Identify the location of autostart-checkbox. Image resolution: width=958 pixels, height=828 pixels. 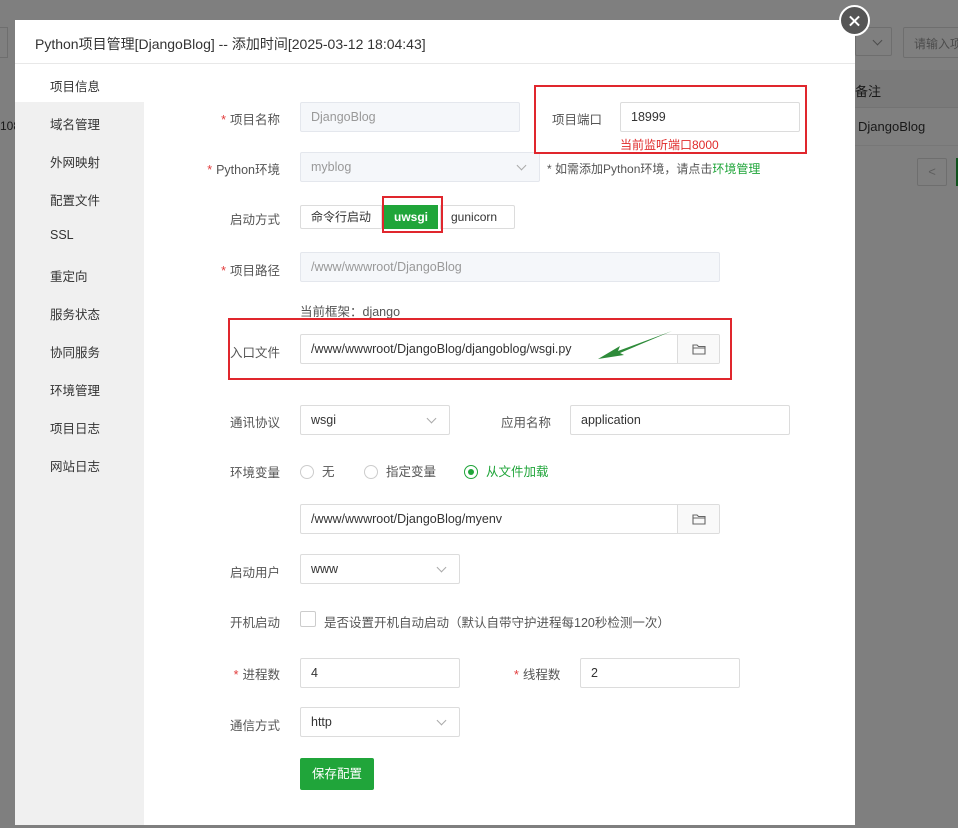
(308, 619).